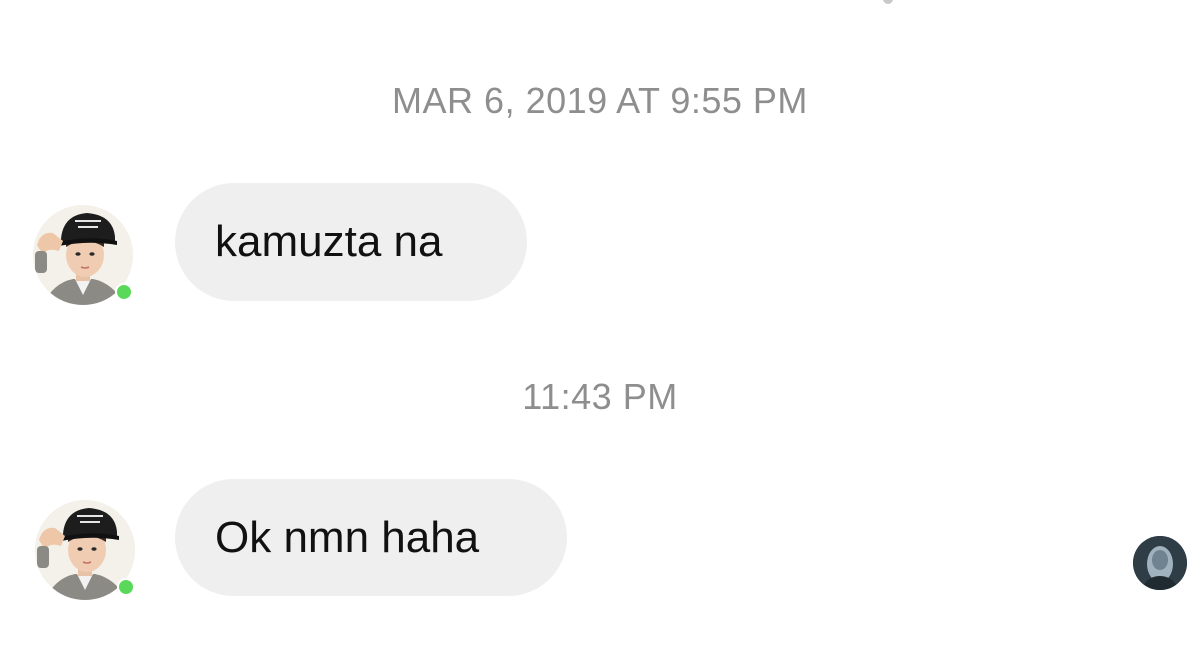 The image size is (1200, 665). I want to click on message-text: kamuzta na, so click(329, 241).